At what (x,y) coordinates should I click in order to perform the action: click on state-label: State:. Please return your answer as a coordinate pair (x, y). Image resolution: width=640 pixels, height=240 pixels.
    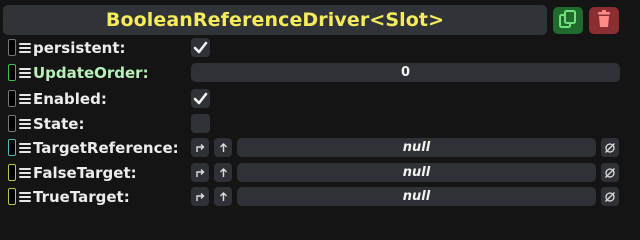
    Looking at the image, I should click on (59, 124).